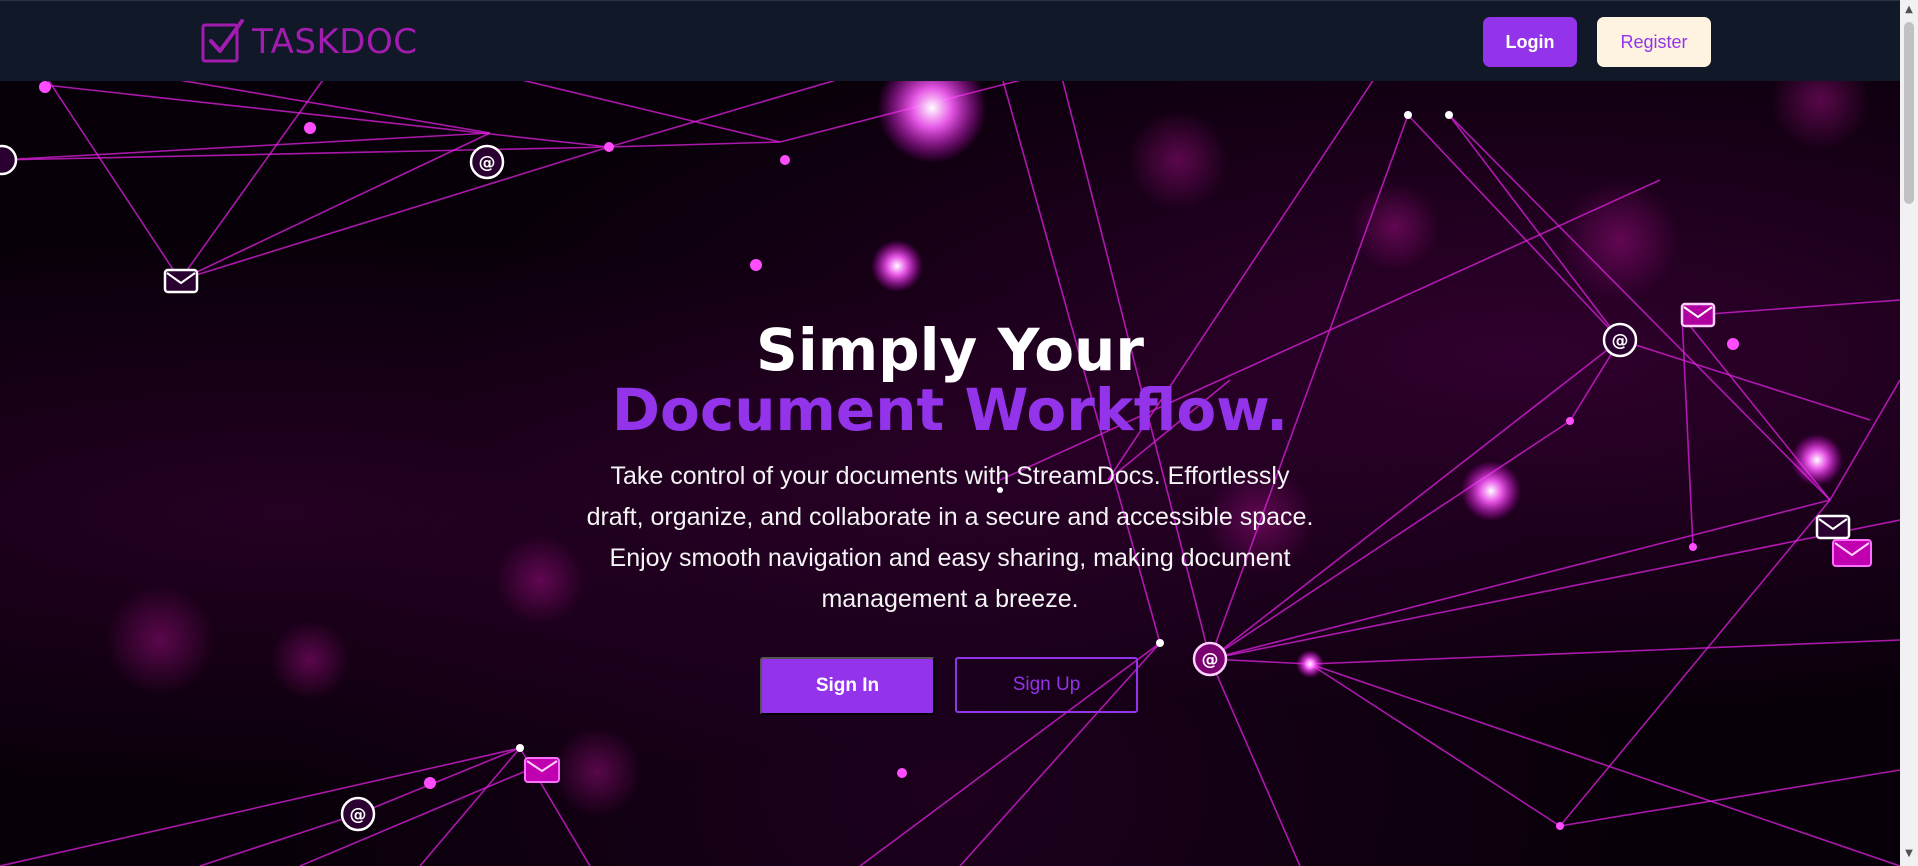  What do you see at coordinates (1909, 855) in the screenshot?
I see `scroll-down-icon: ▼` at bounding box center [1909, 855].